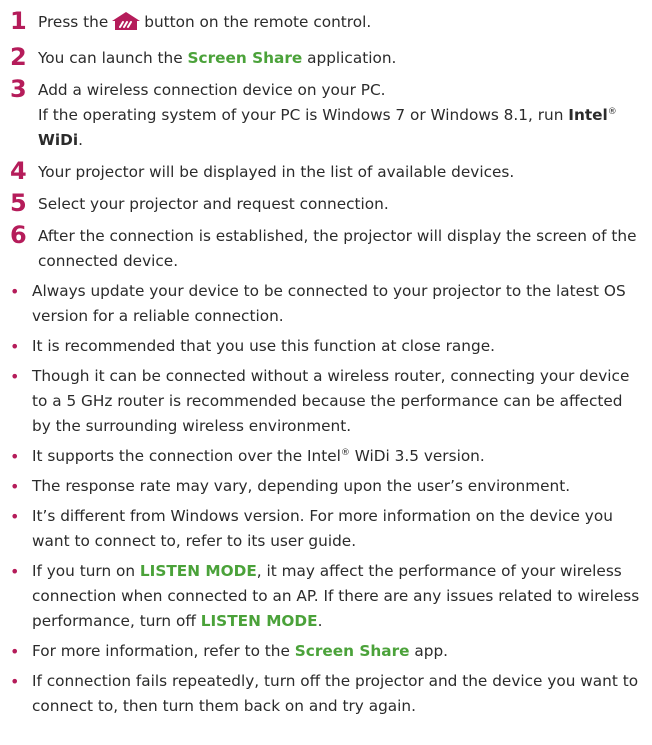 The image size is (652, 745). Describe the element at coordinates (417, 456) in the screenshot. I see `note-text-after: WiDi 3.5 version.` at that location.